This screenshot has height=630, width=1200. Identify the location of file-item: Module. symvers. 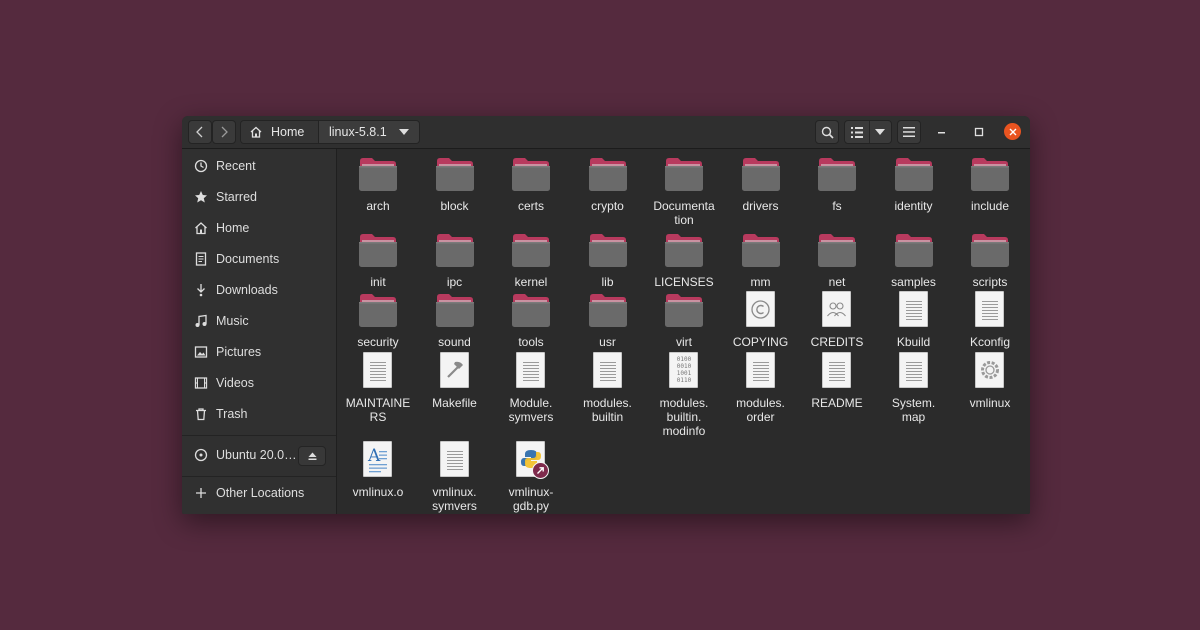
(531, 388).